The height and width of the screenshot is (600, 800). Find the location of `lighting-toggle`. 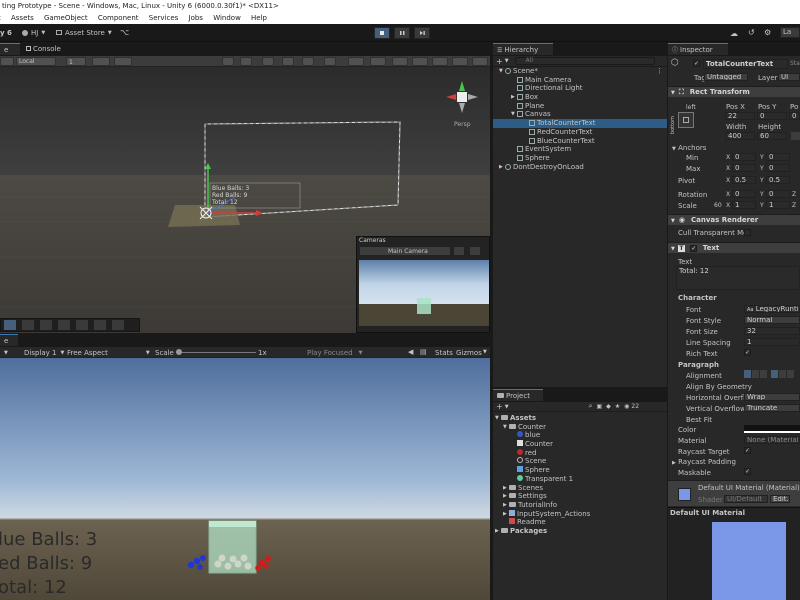

lighting-toggle is located at coordinates (356, 61).